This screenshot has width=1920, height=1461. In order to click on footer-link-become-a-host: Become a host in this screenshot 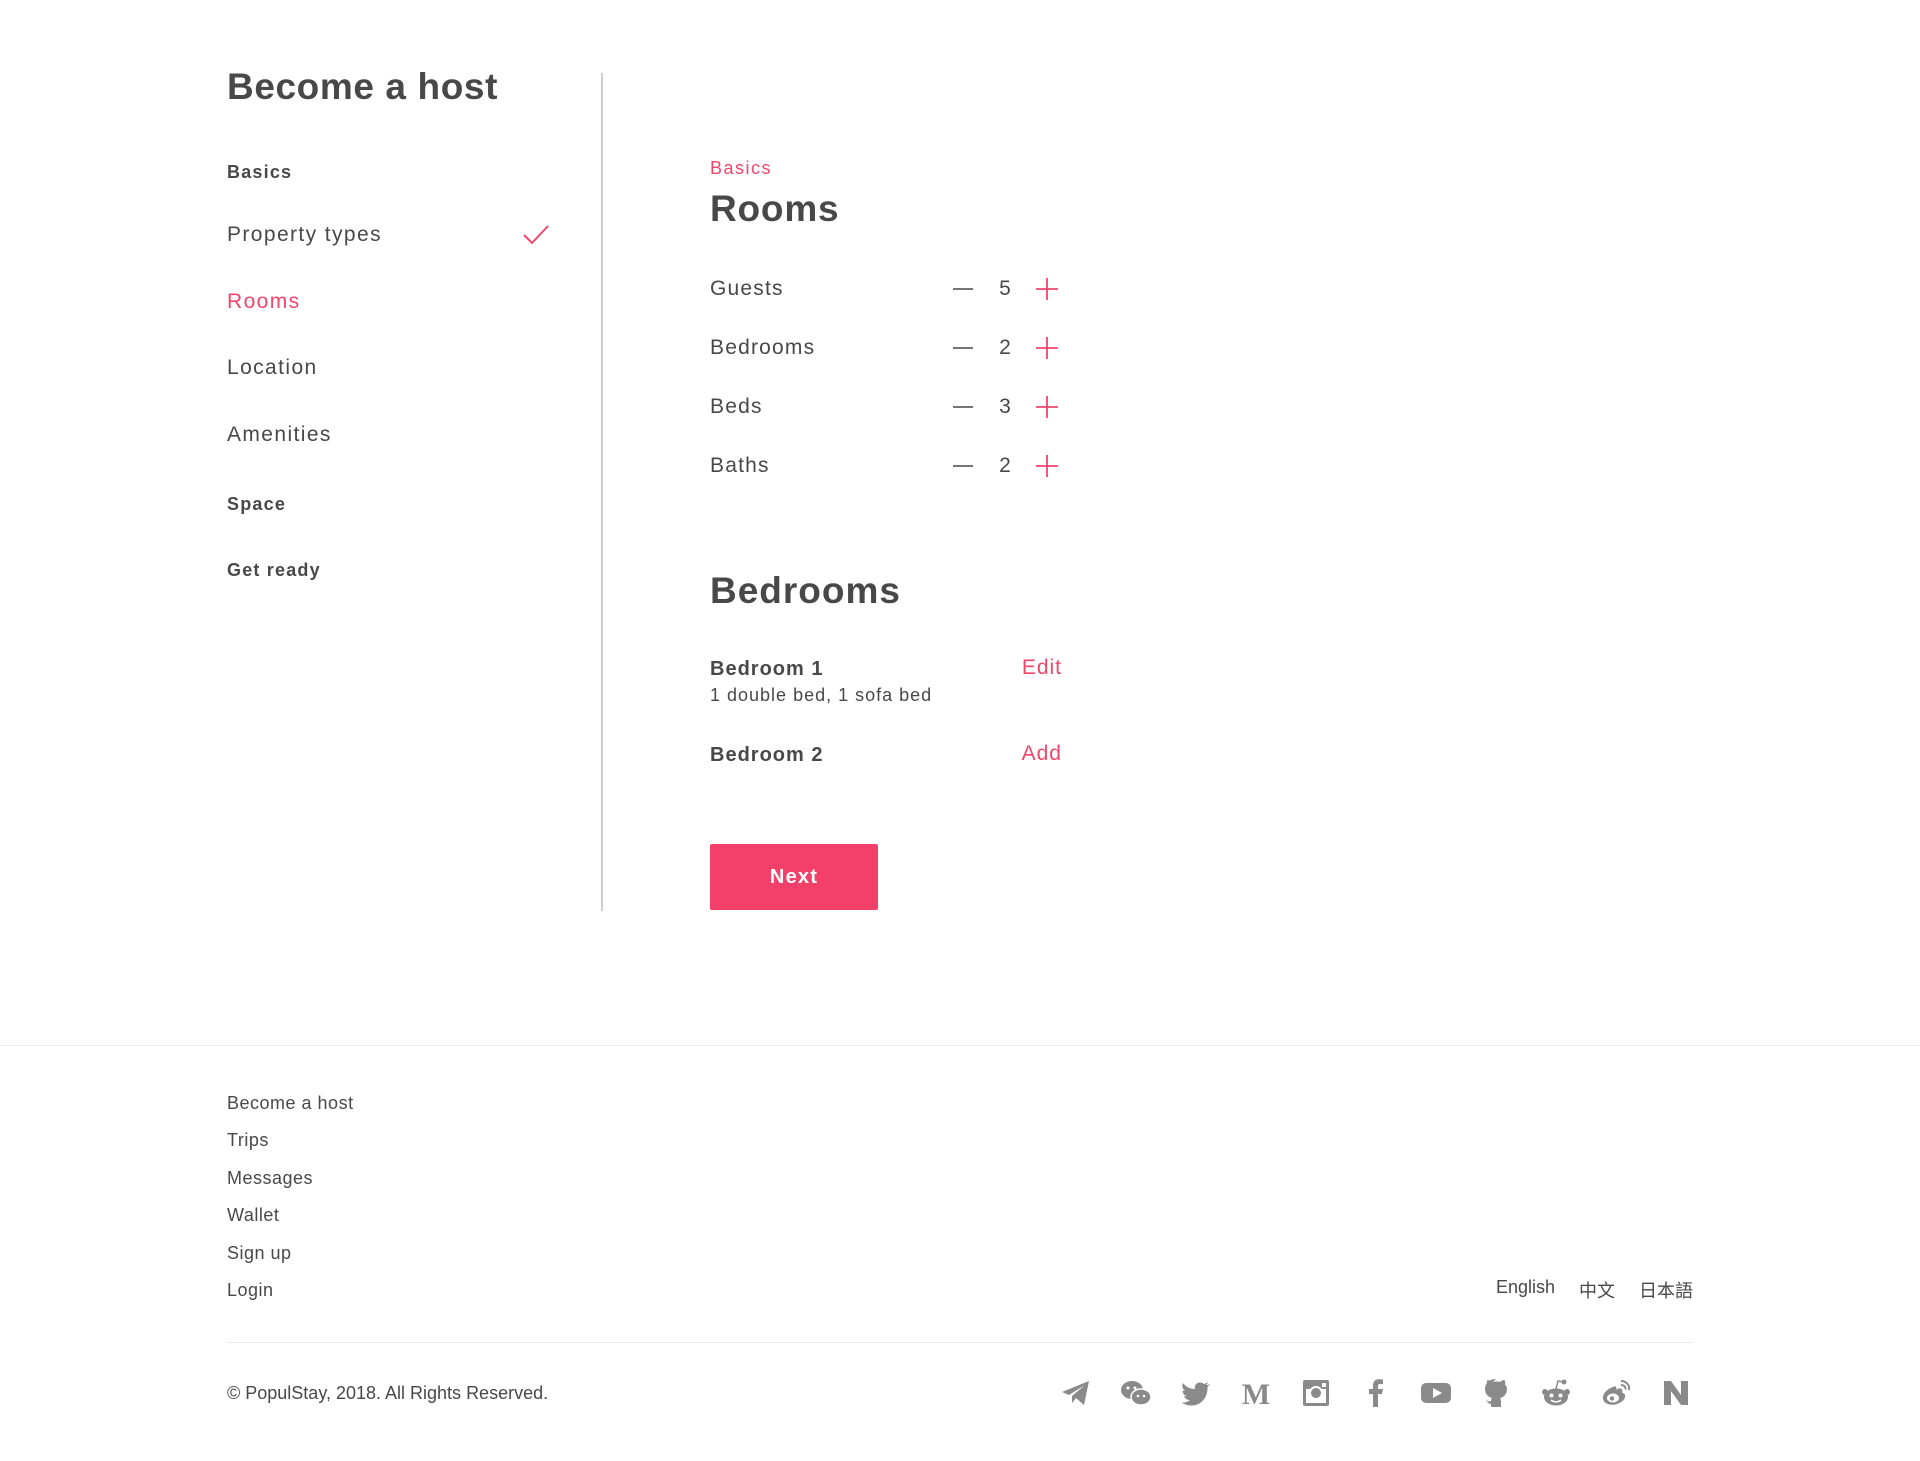, I will do `click(290, 1108)`.